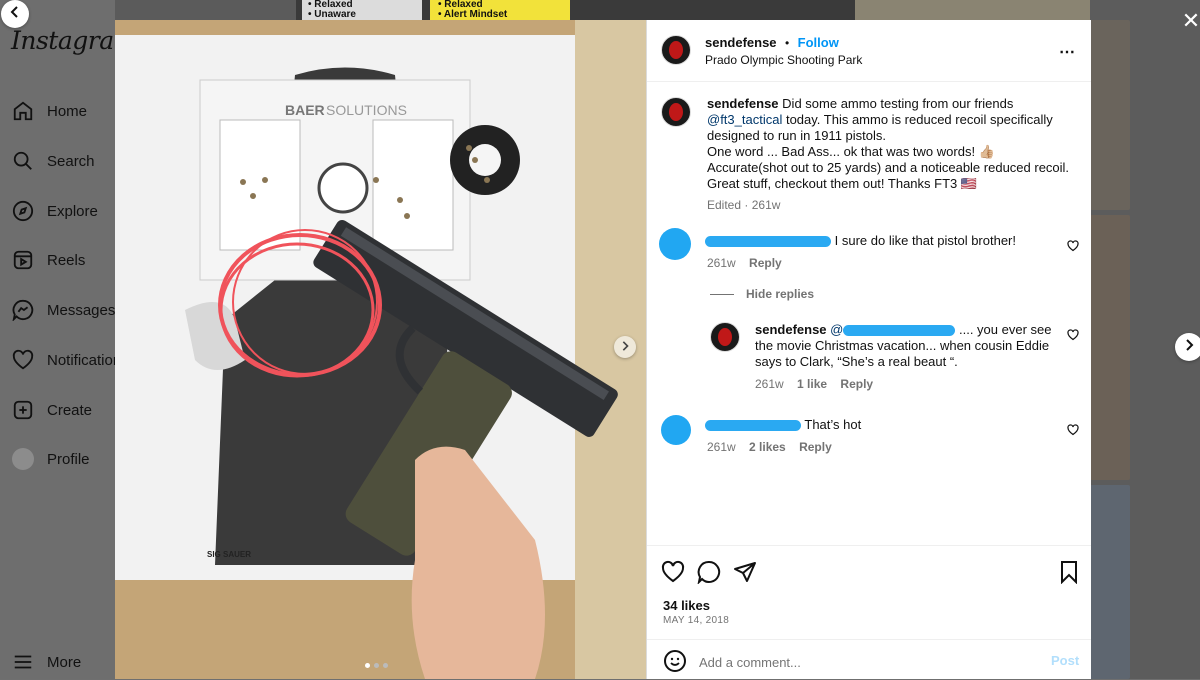  I want to click on caption-line1: Did some ammo testing from our friends, so click(898, 103).